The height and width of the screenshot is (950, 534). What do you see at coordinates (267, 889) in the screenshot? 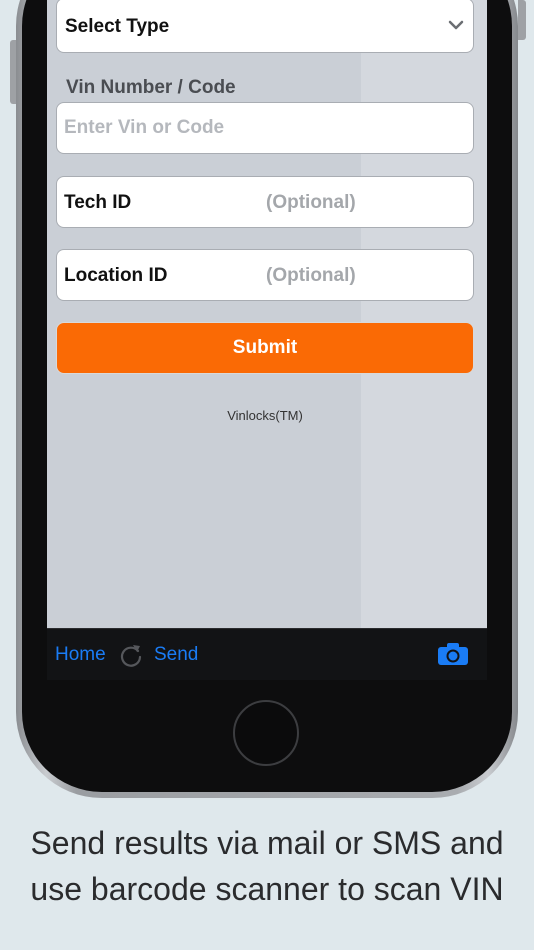
I see `caption-line-2: use barcode scanner to scan VIN` at bounding box center [267, 889].